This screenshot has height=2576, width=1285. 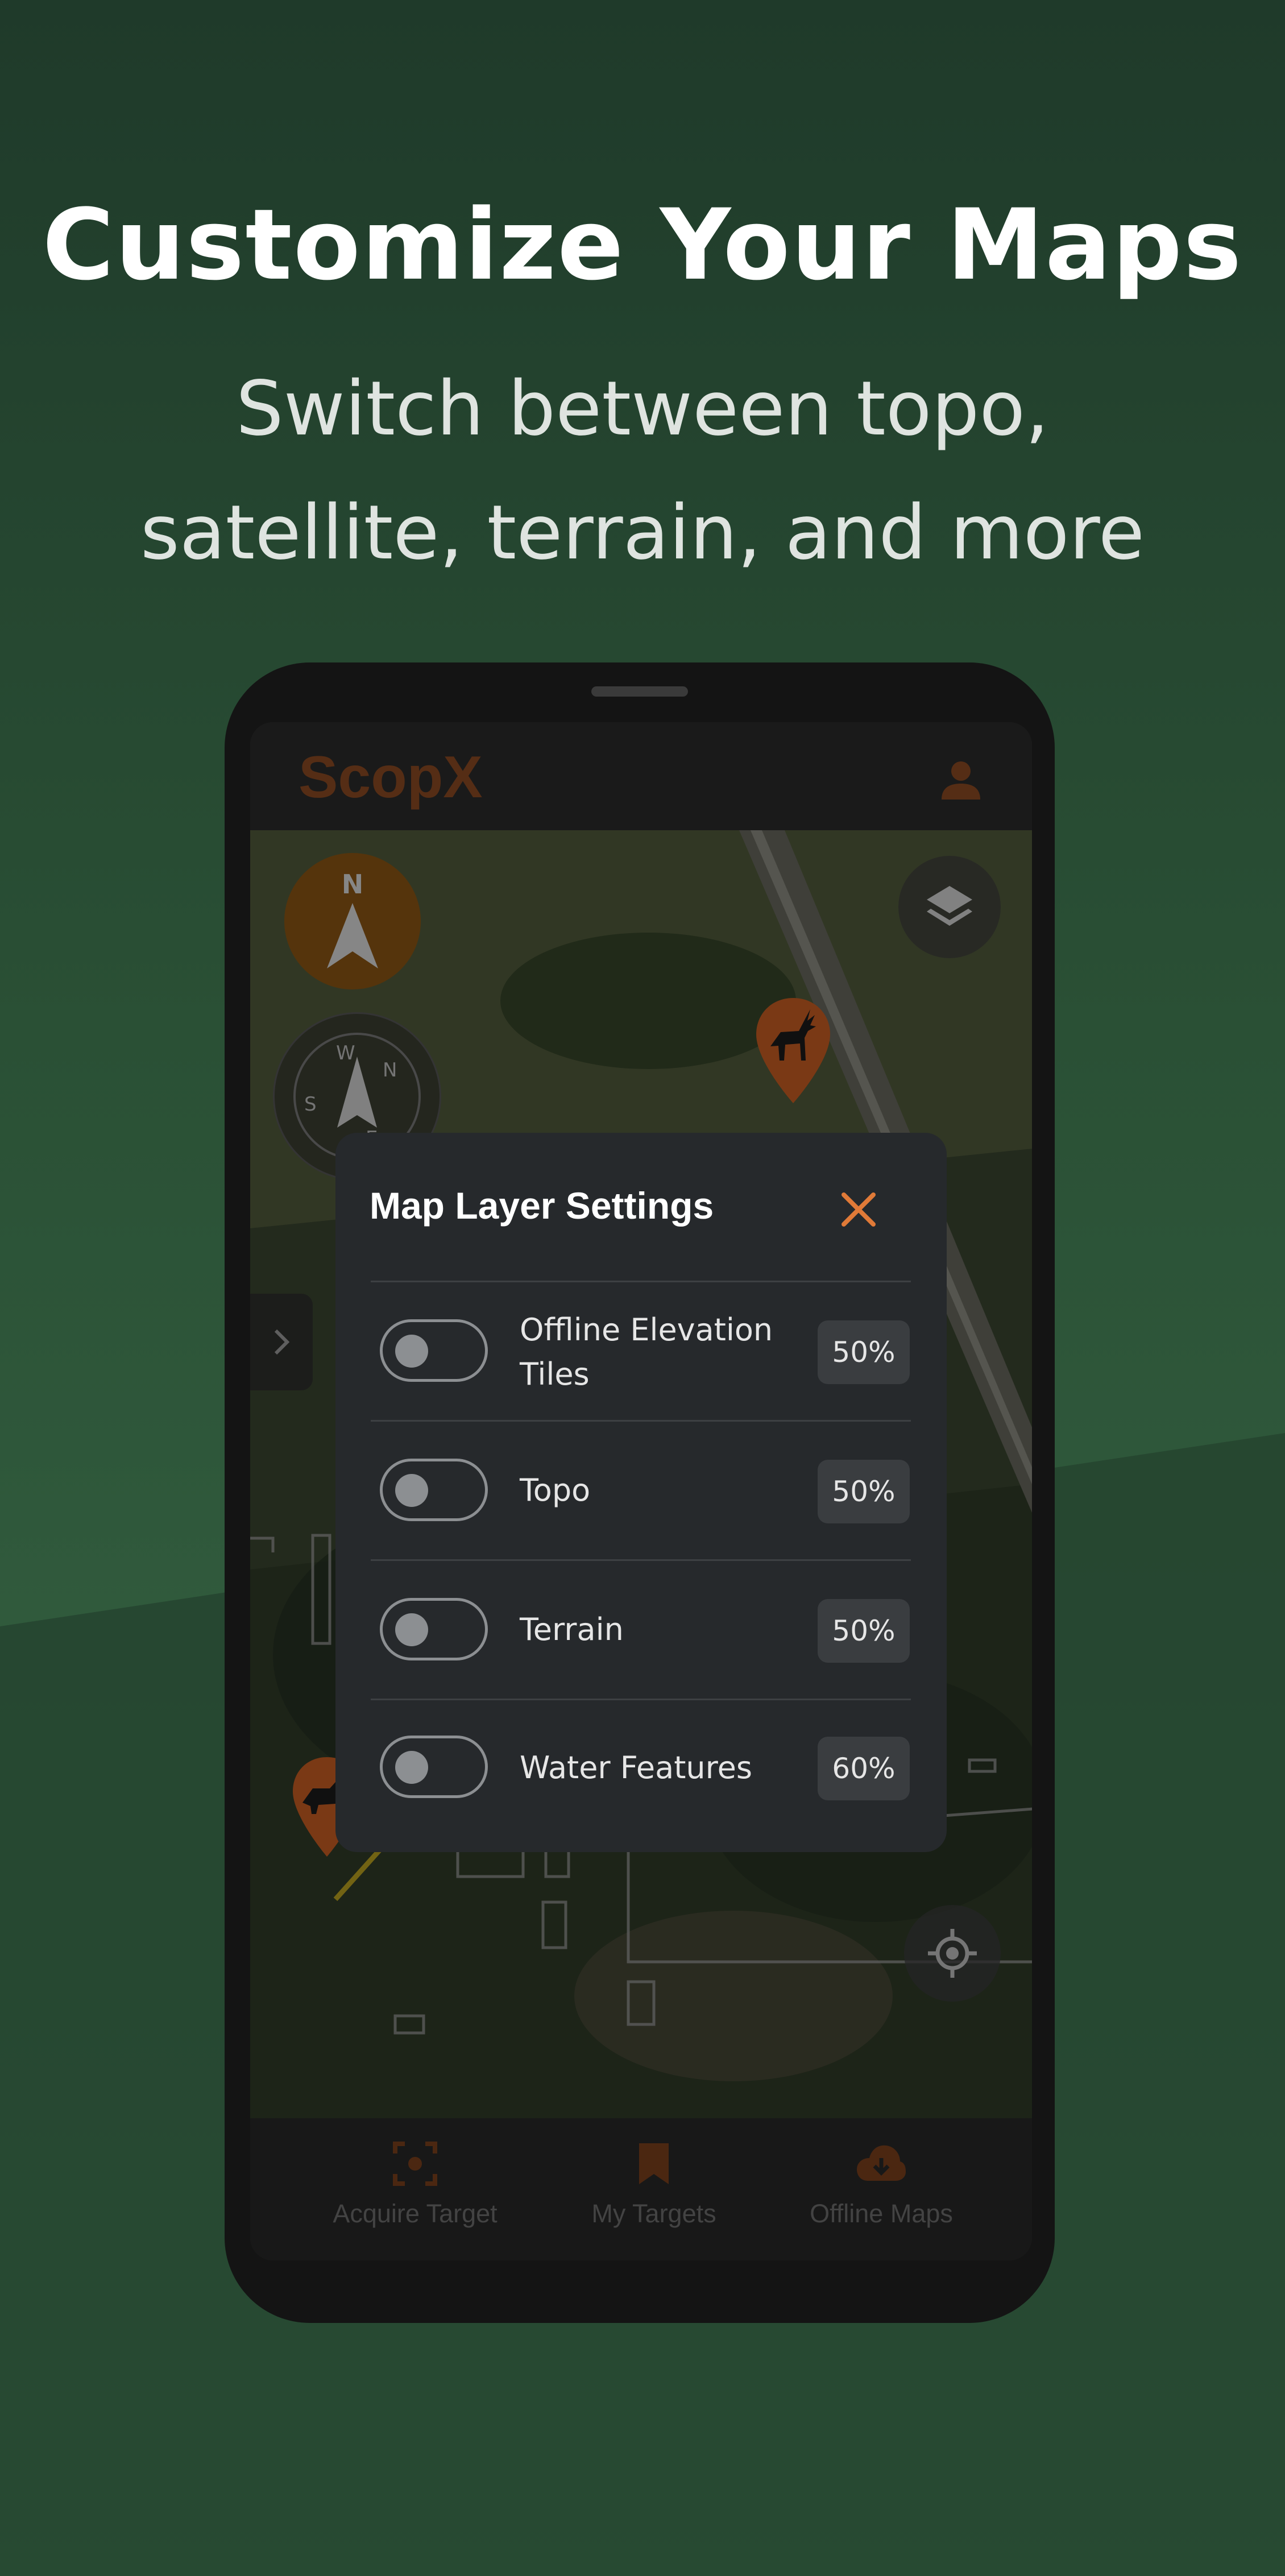 What do you see at coordinates (647, 1352) in the screenshot?
I see `layer-label: Offline Elevation Tiles` at bounding box center [647, 1352].